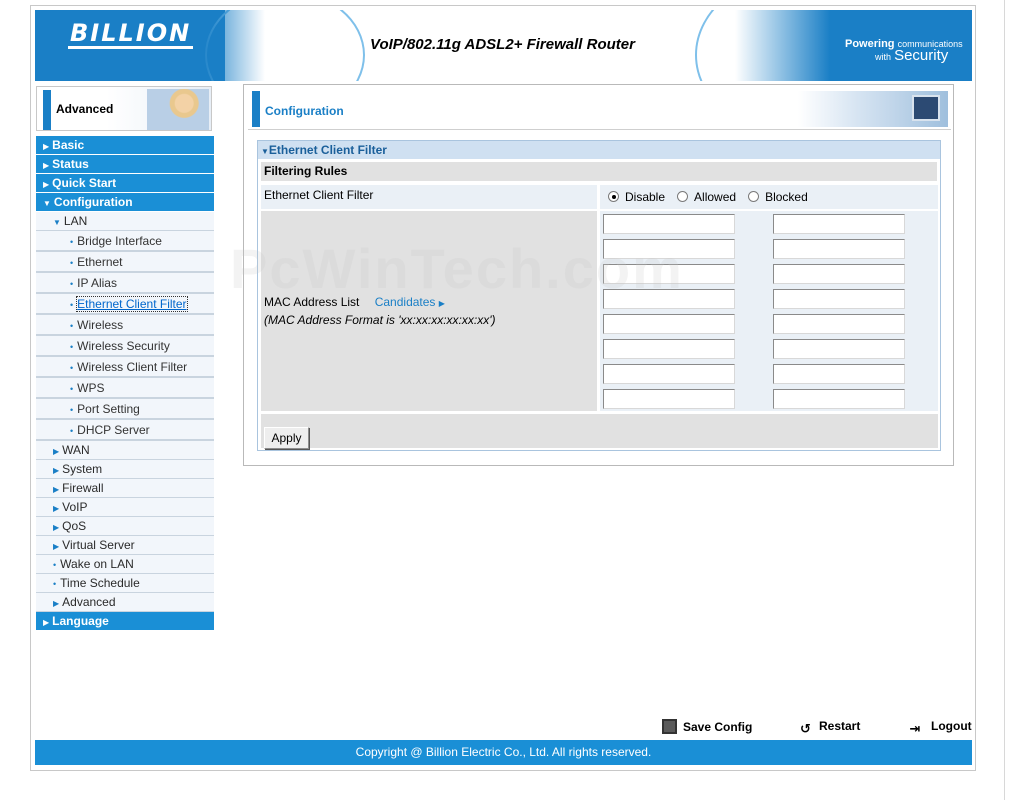  What do you see at coordinates (85, 109) in the screenshot?
I see `advanced-banner-label: Advanced` at bounding box center [85, 109].